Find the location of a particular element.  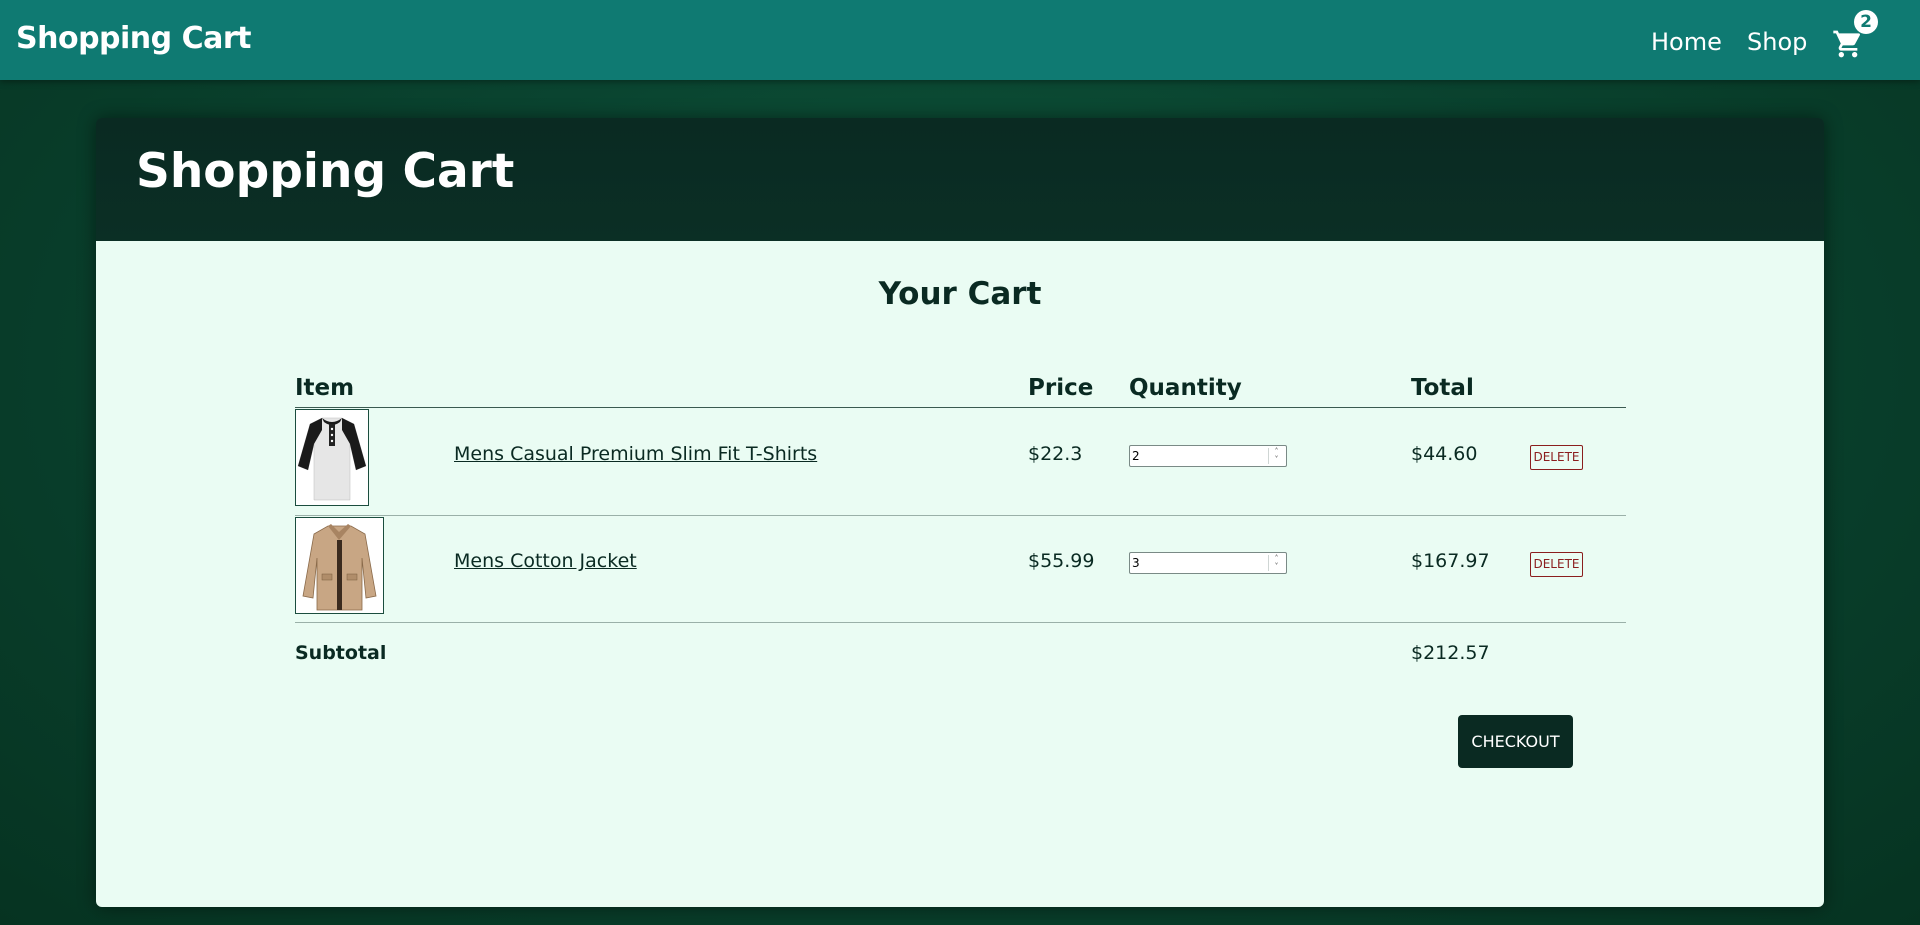

card-title: Shopping Cart is located at coordinates (325, 171).